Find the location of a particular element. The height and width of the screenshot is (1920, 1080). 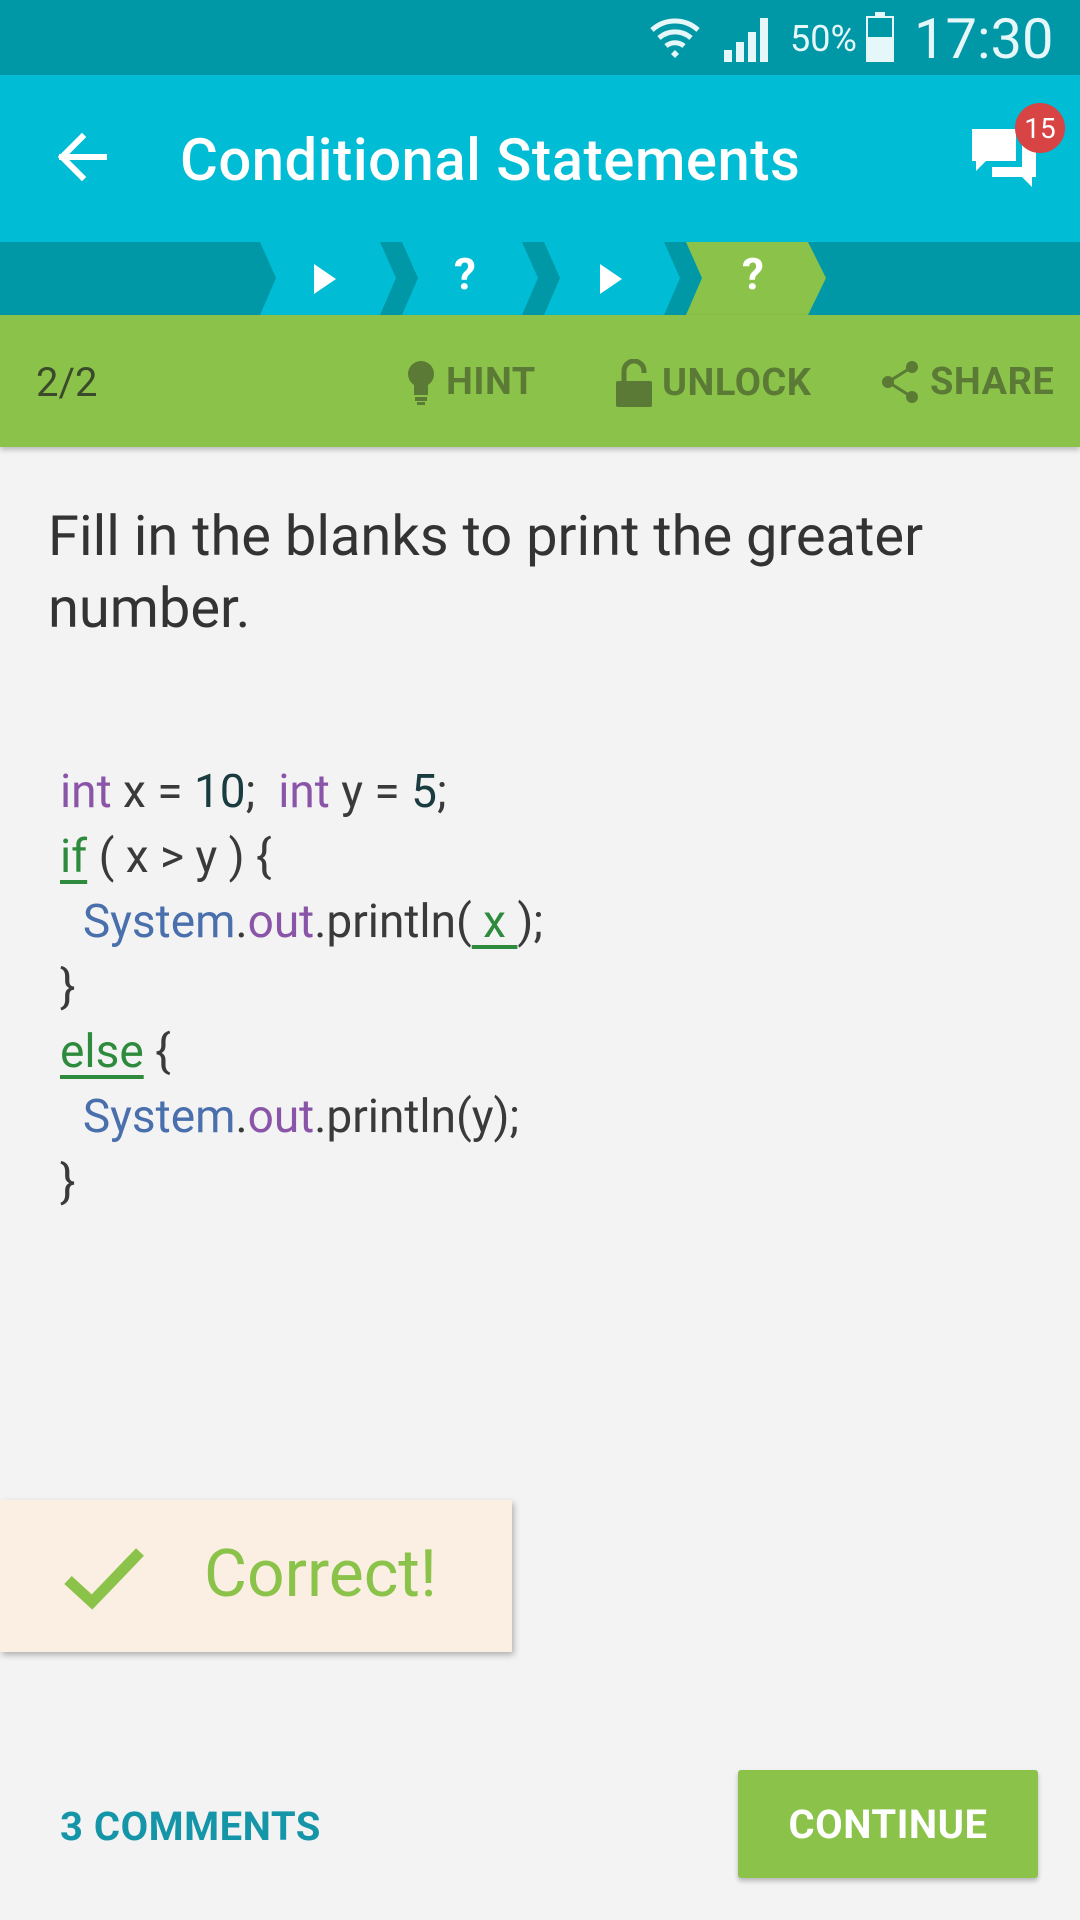

share-icon is located at coordinates (900, 382).